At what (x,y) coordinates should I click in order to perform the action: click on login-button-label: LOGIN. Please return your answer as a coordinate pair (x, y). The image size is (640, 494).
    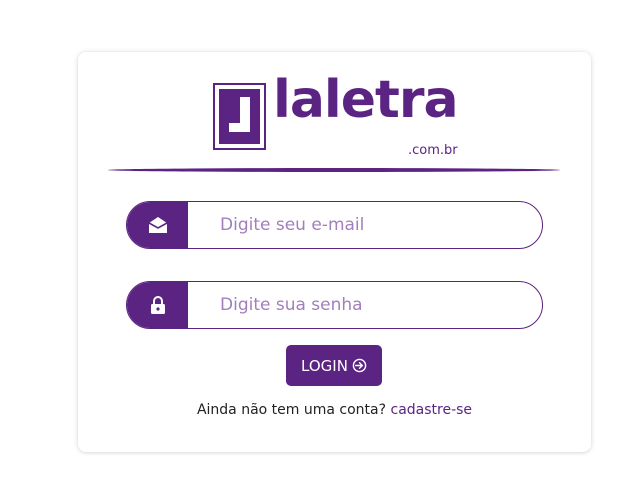
    Looking at the image, I should click on (324, 365).